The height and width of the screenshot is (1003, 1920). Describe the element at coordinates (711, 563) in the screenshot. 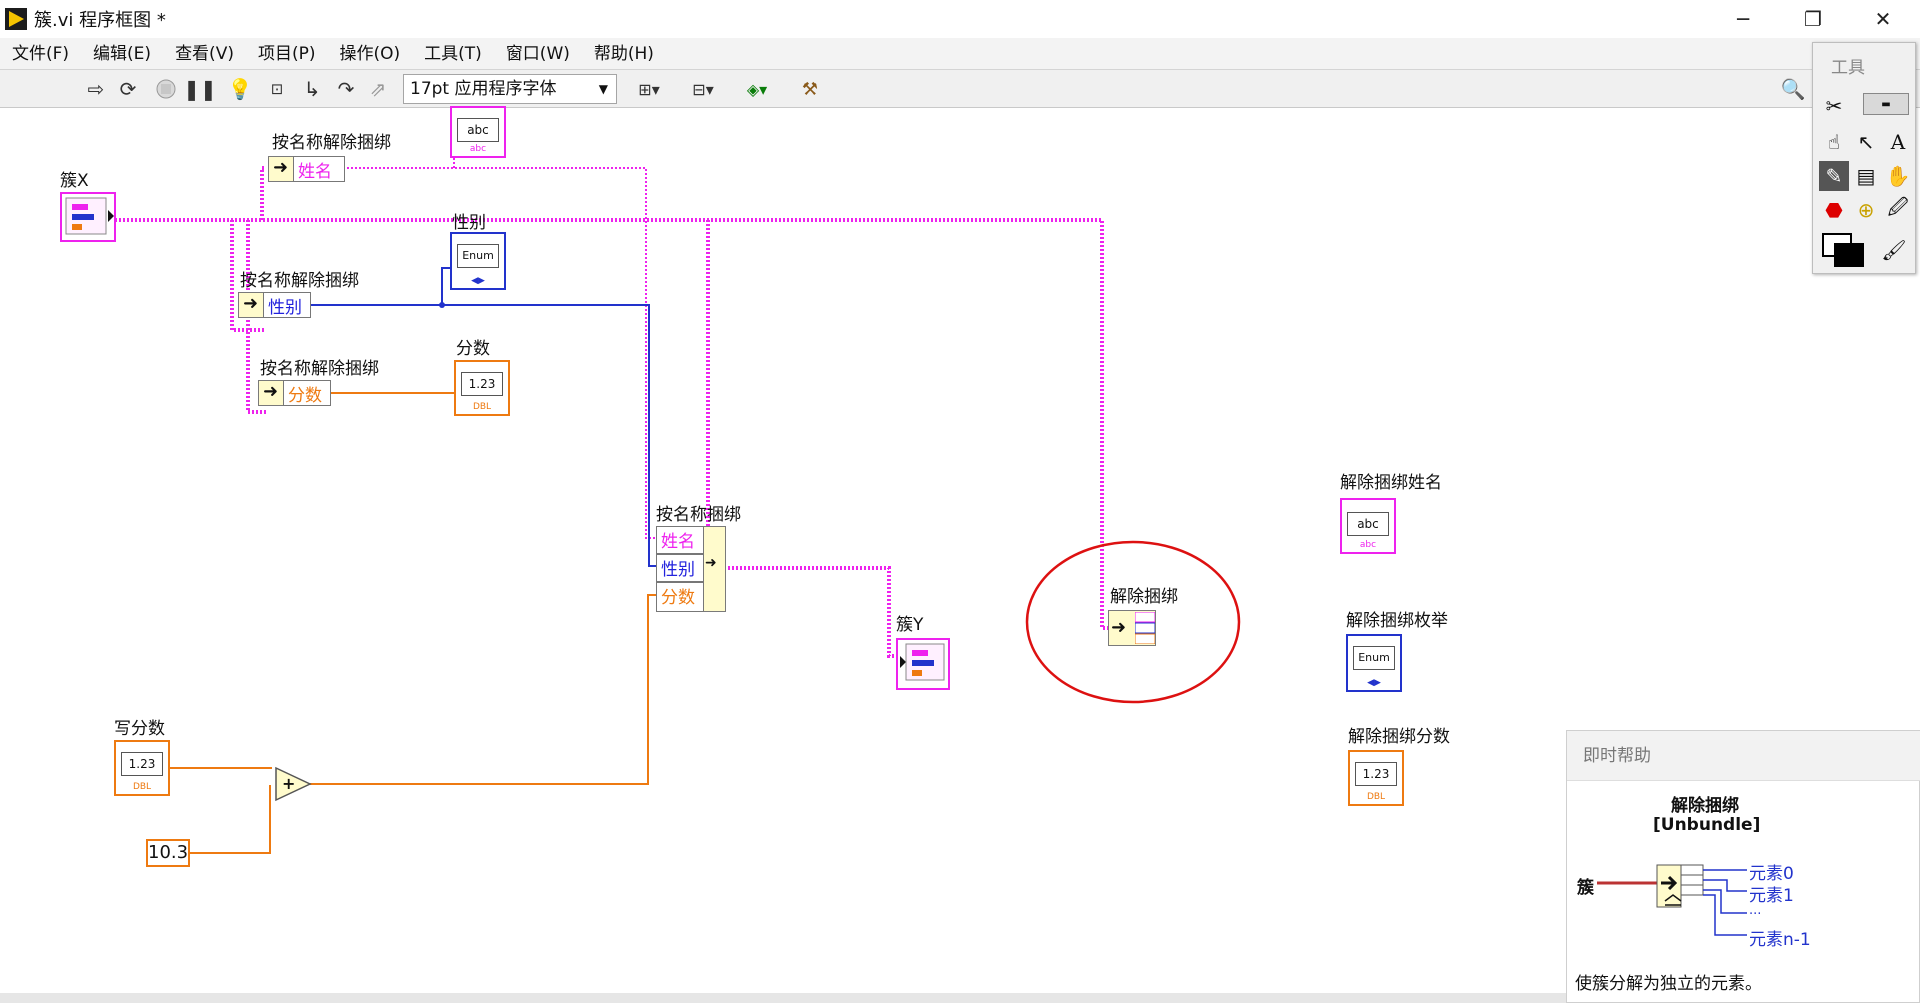

I see `output-arrow-icon: ➜` at that location.